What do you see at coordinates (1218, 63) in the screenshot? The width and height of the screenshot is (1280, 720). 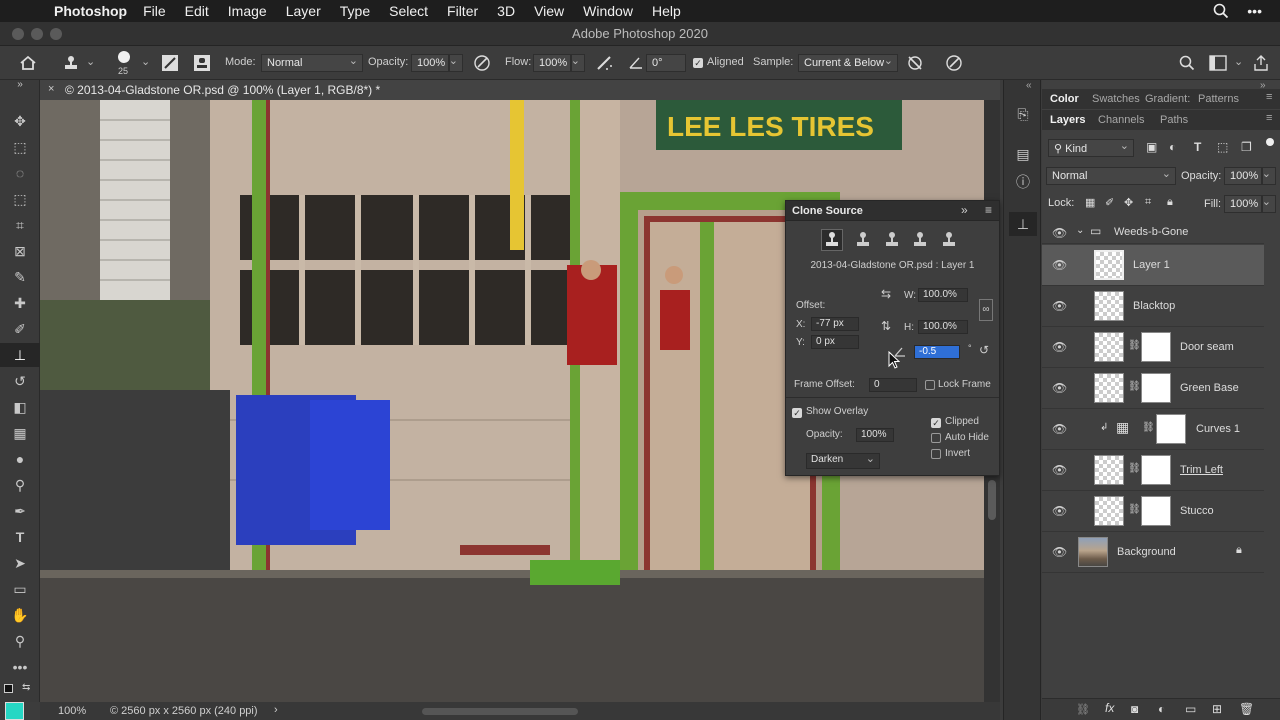 I see `workspace-icon` at bounding box center [1218, 63].